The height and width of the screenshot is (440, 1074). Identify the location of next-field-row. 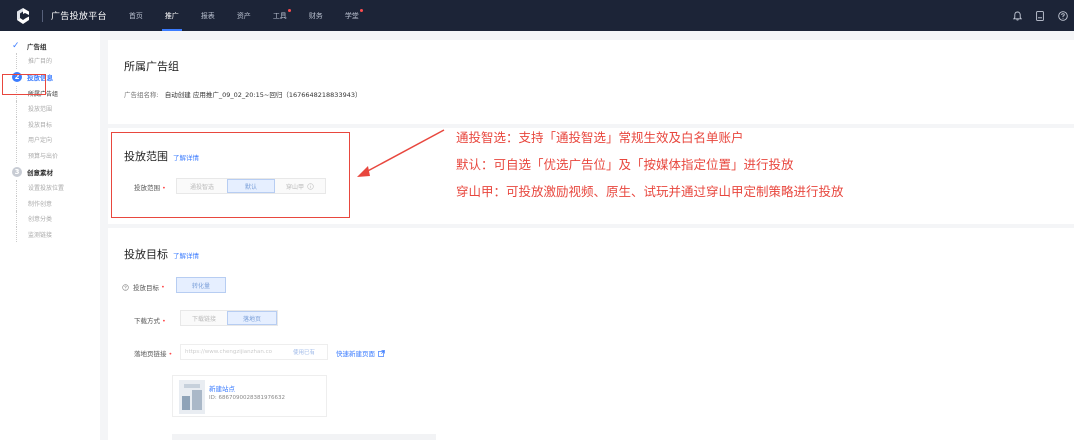
(304, 437).